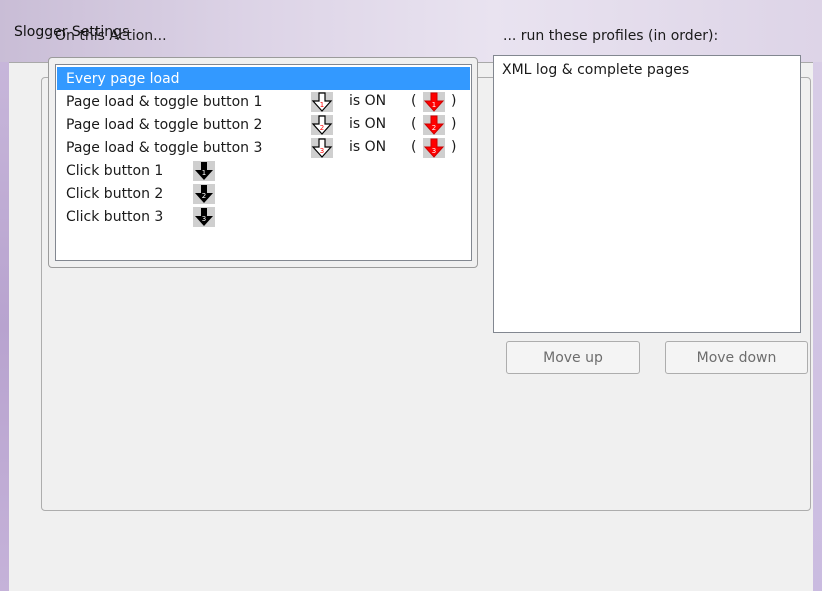 This screenshot has width=822, height=591. I want to click on red-down-arrow-icon: 2, so click(434, 125).